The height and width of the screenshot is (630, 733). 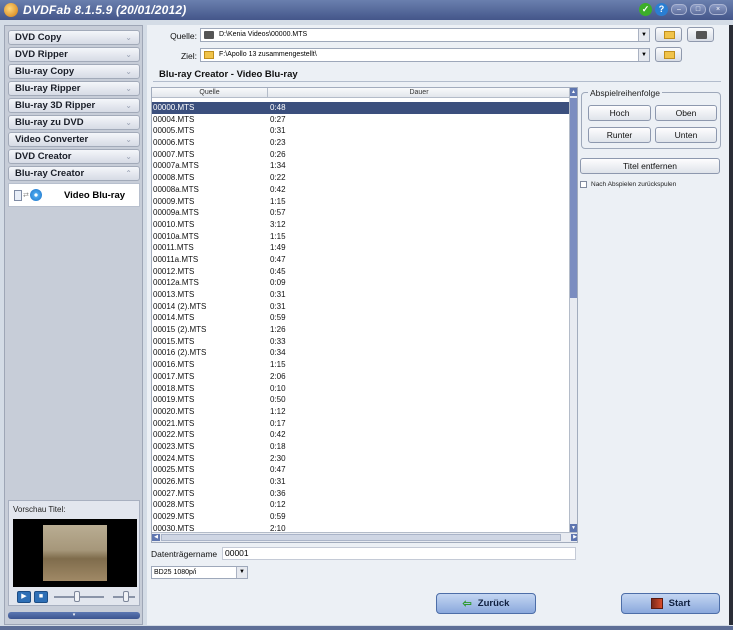 I want to click on source-path-combo: D:\Kenia Videos\00000.MTS ▼, so click(x=425, y=35).